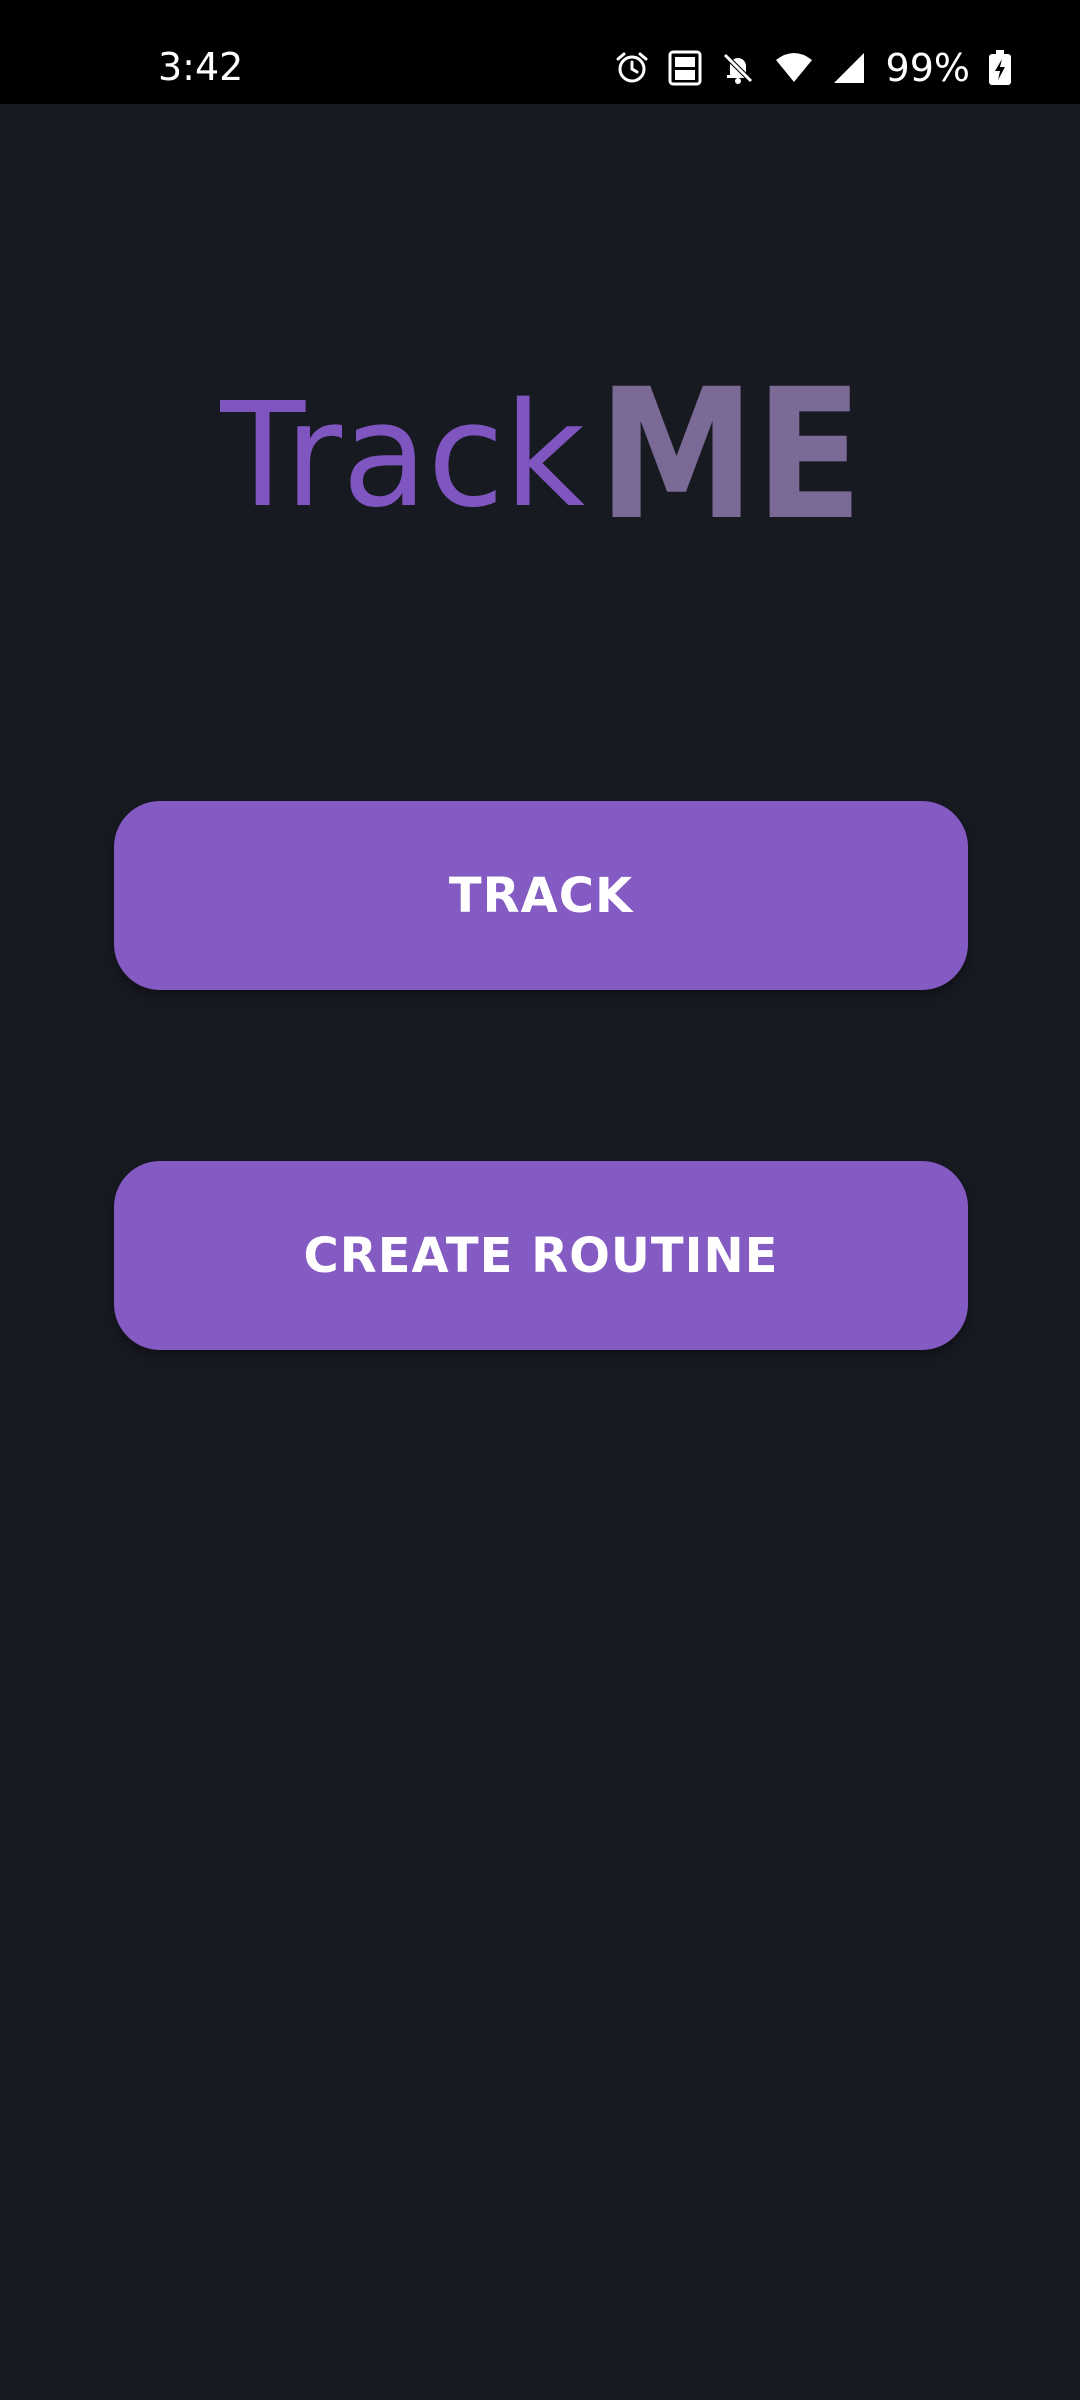  What do you see at coordinates (685, 68) in the screenshot?
I see `volte-icon` at bounding box center [685, 68].